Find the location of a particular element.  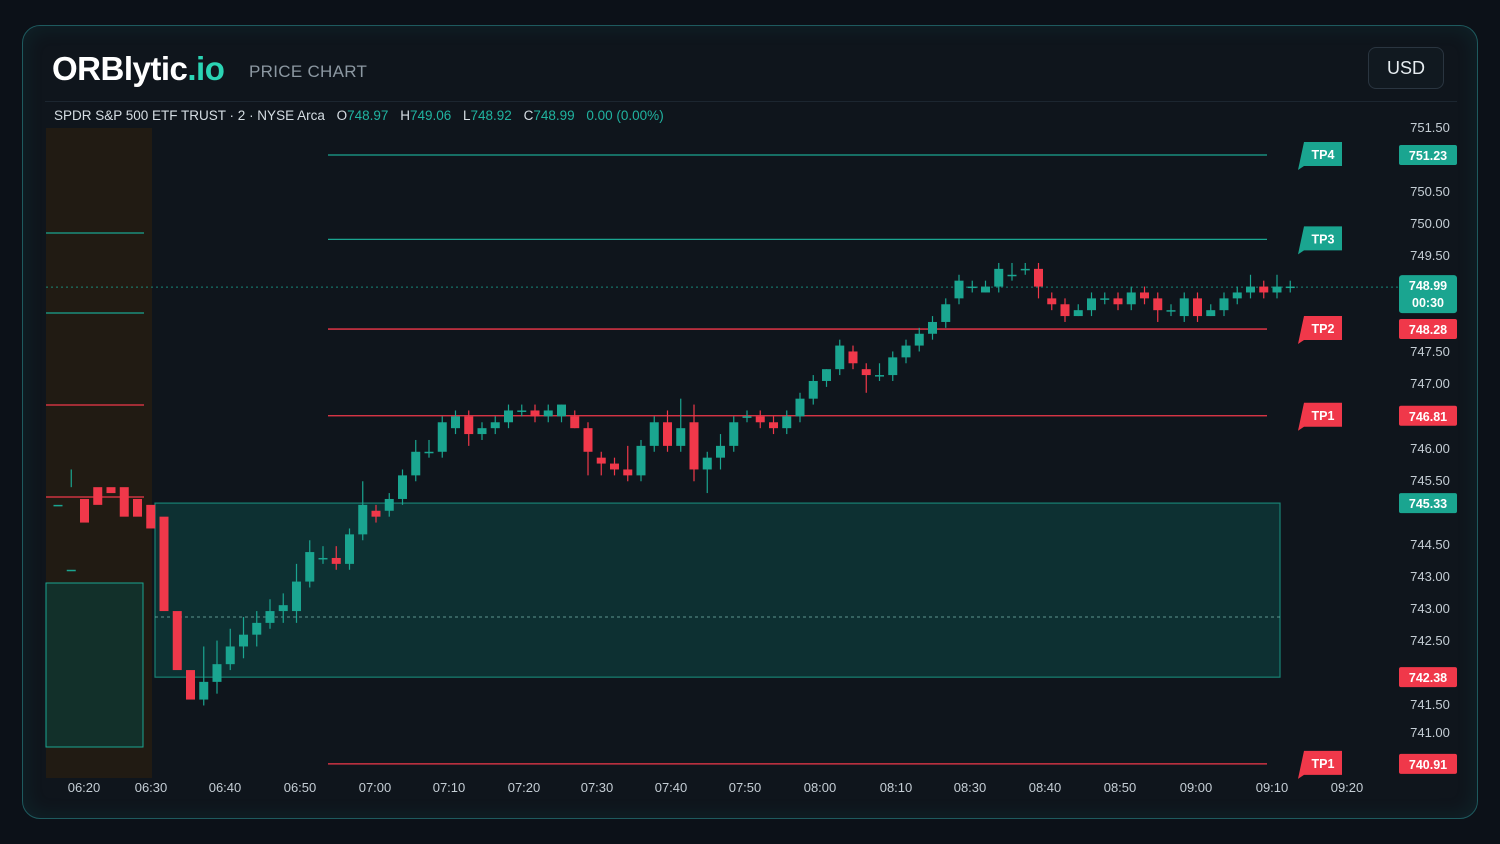

x-axis-tick-label: 06:20 is located at coordinates (84, 787).